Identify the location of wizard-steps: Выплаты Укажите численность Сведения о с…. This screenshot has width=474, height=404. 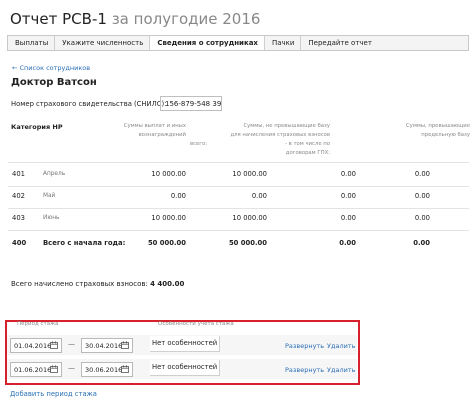
(238, 43).